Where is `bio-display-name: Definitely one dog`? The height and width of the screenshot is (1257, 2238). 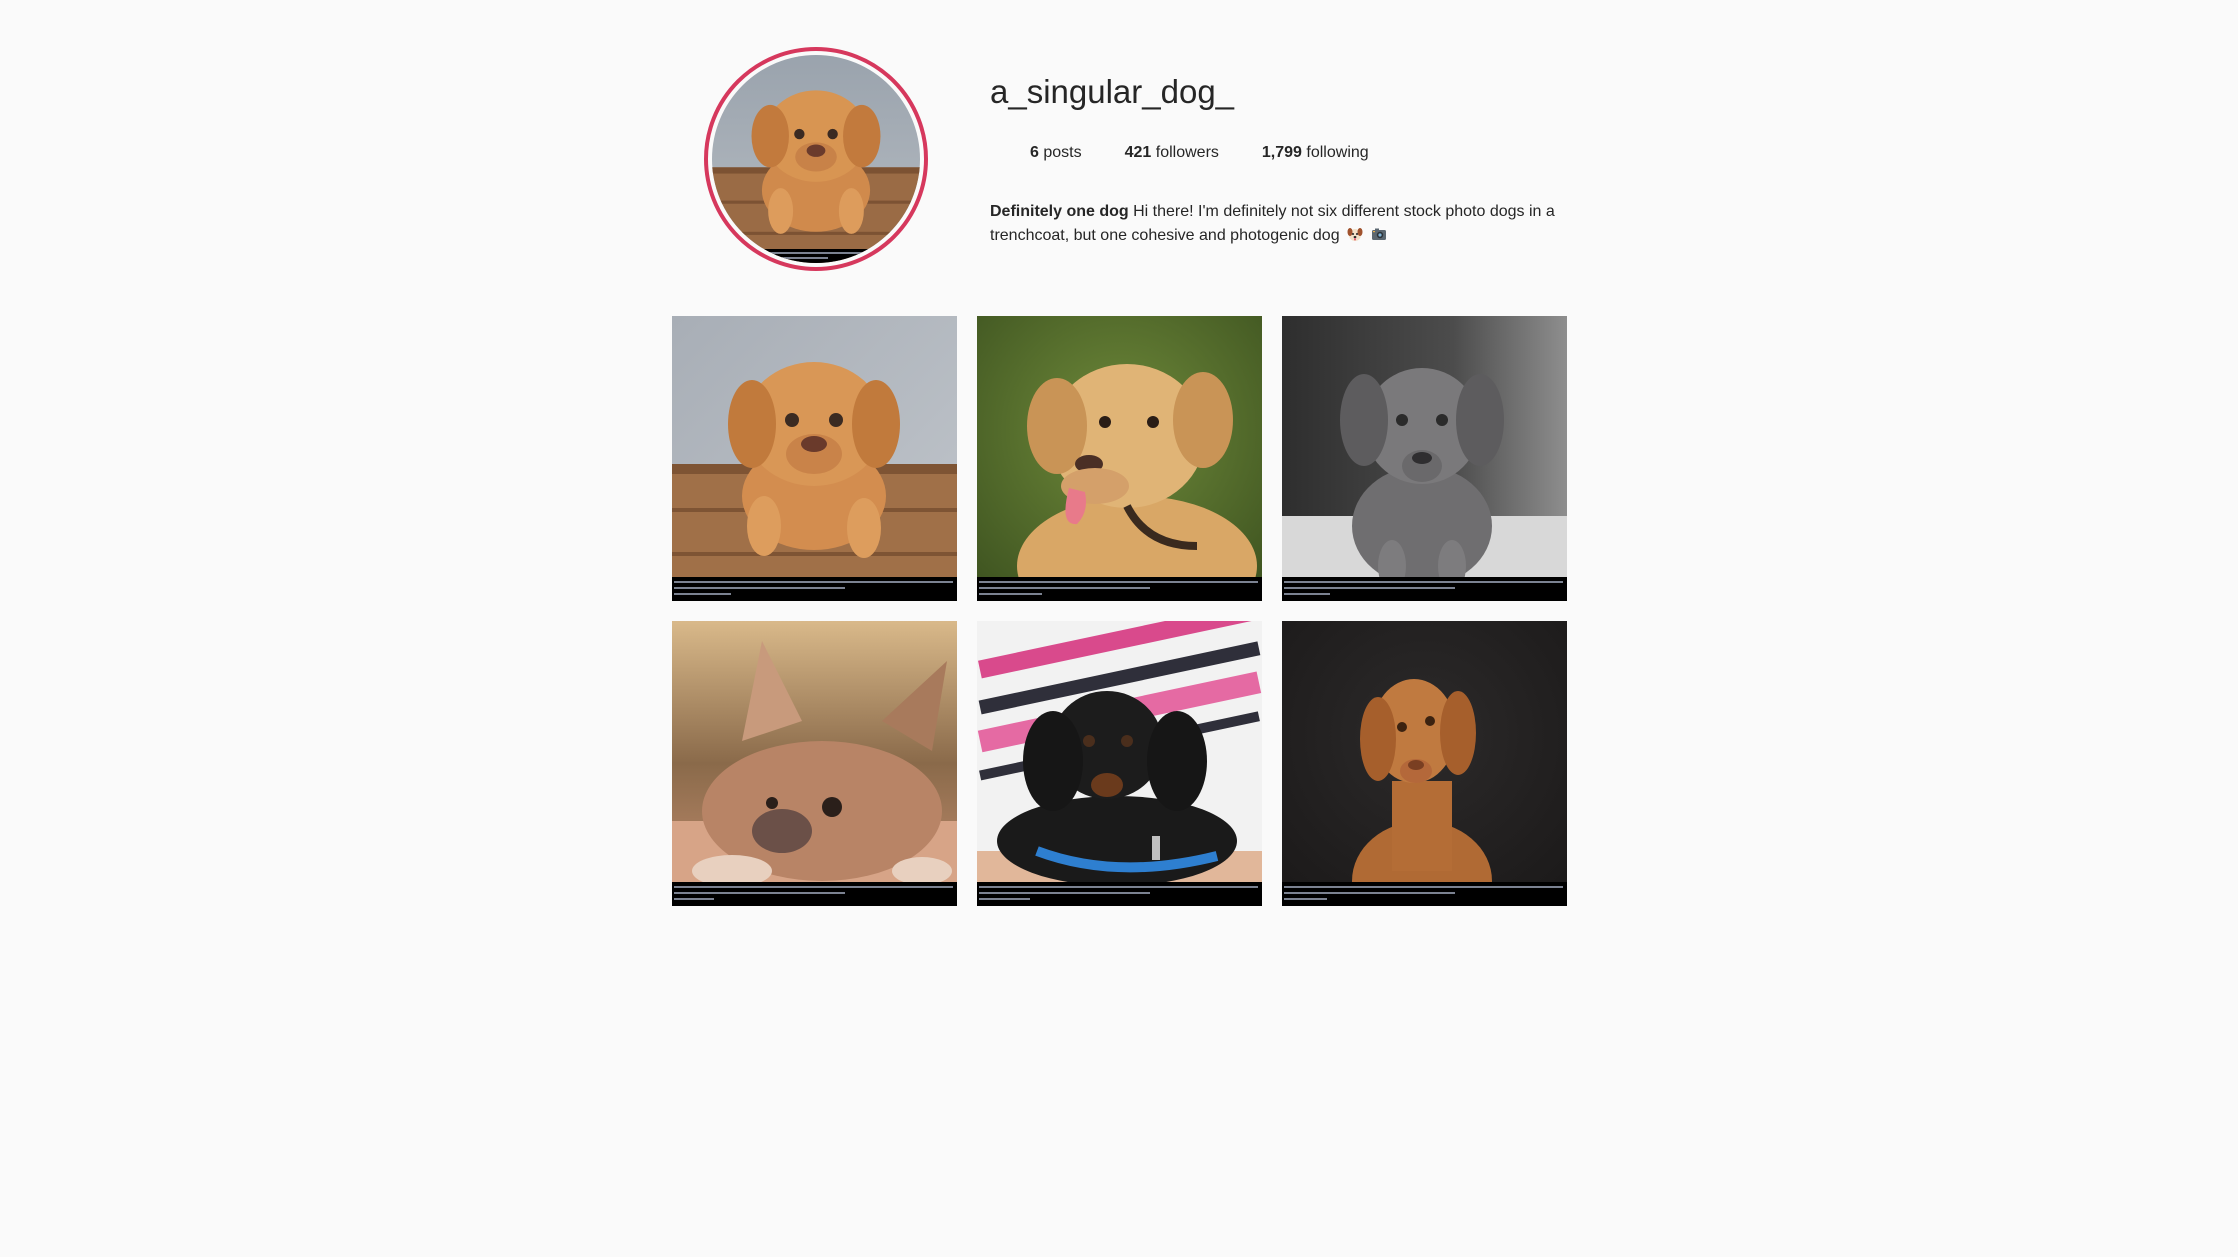
bio-display-name: Definitely one dog is located at coordinates (1059, 211).